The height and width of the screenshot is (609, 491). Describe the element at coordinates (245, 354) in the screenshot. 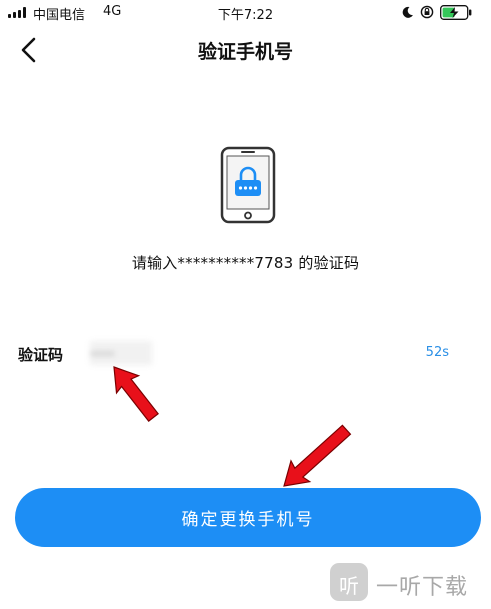

I see `verification-code-row: 验证码 52s` at that location.